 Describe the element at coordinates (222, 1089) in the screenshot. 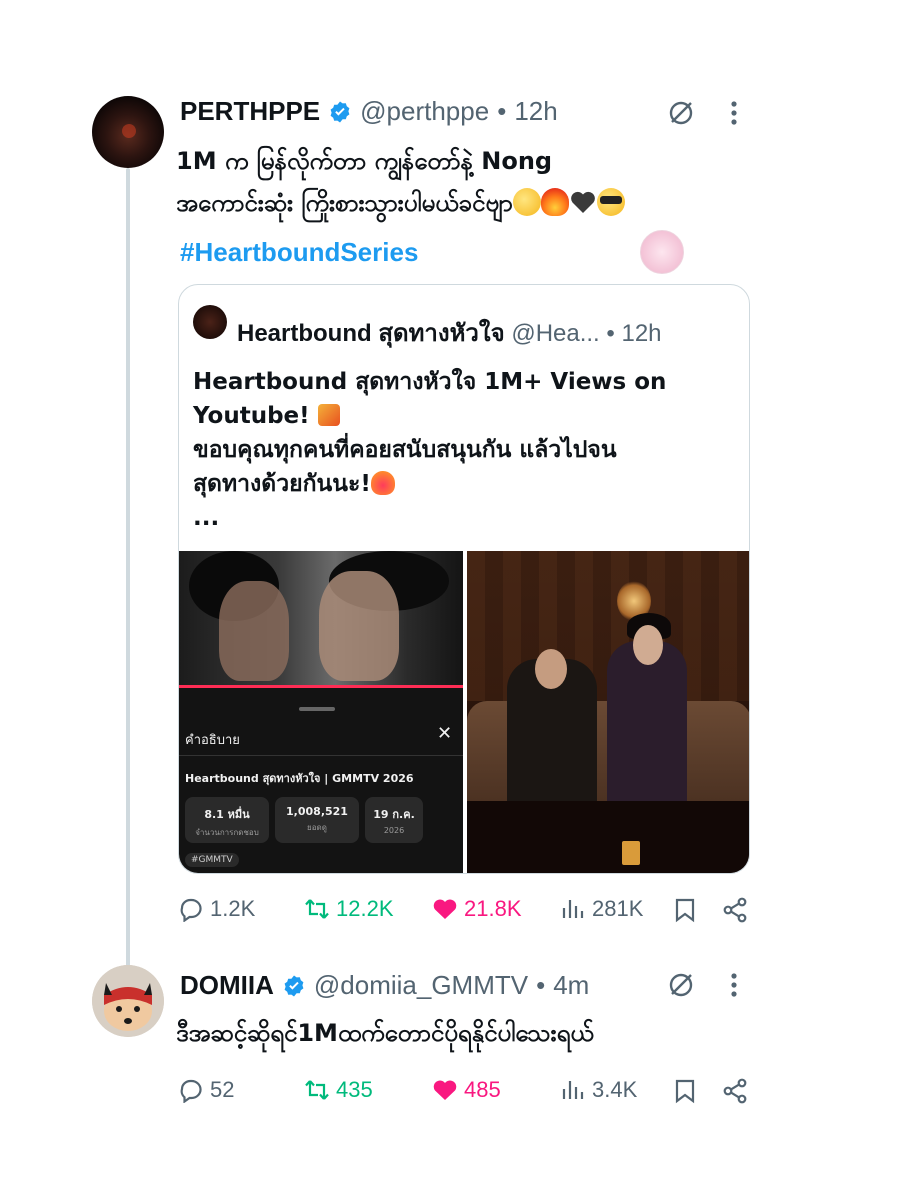

I see `reply-count: 52` at that location.